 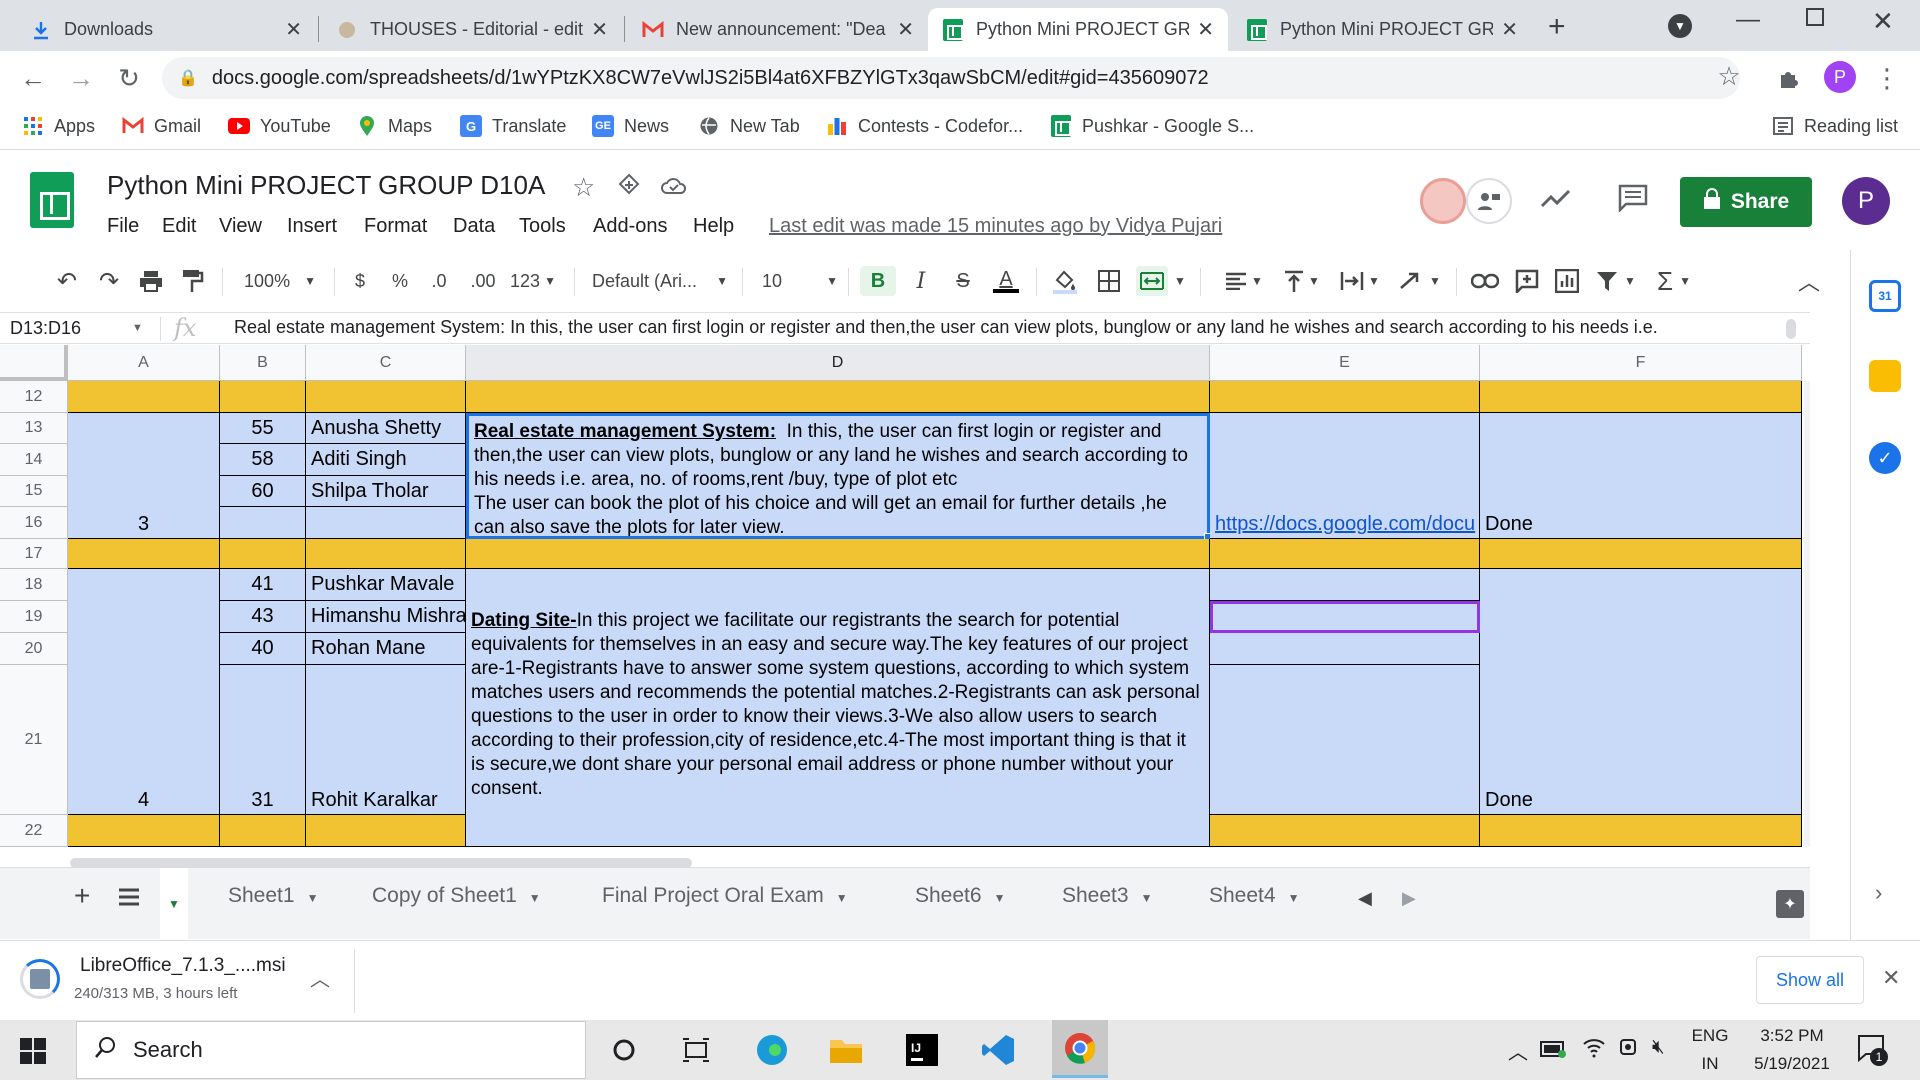 I want to click on chrome-menu-icon: ⋮, so click(x=1887, y=78).